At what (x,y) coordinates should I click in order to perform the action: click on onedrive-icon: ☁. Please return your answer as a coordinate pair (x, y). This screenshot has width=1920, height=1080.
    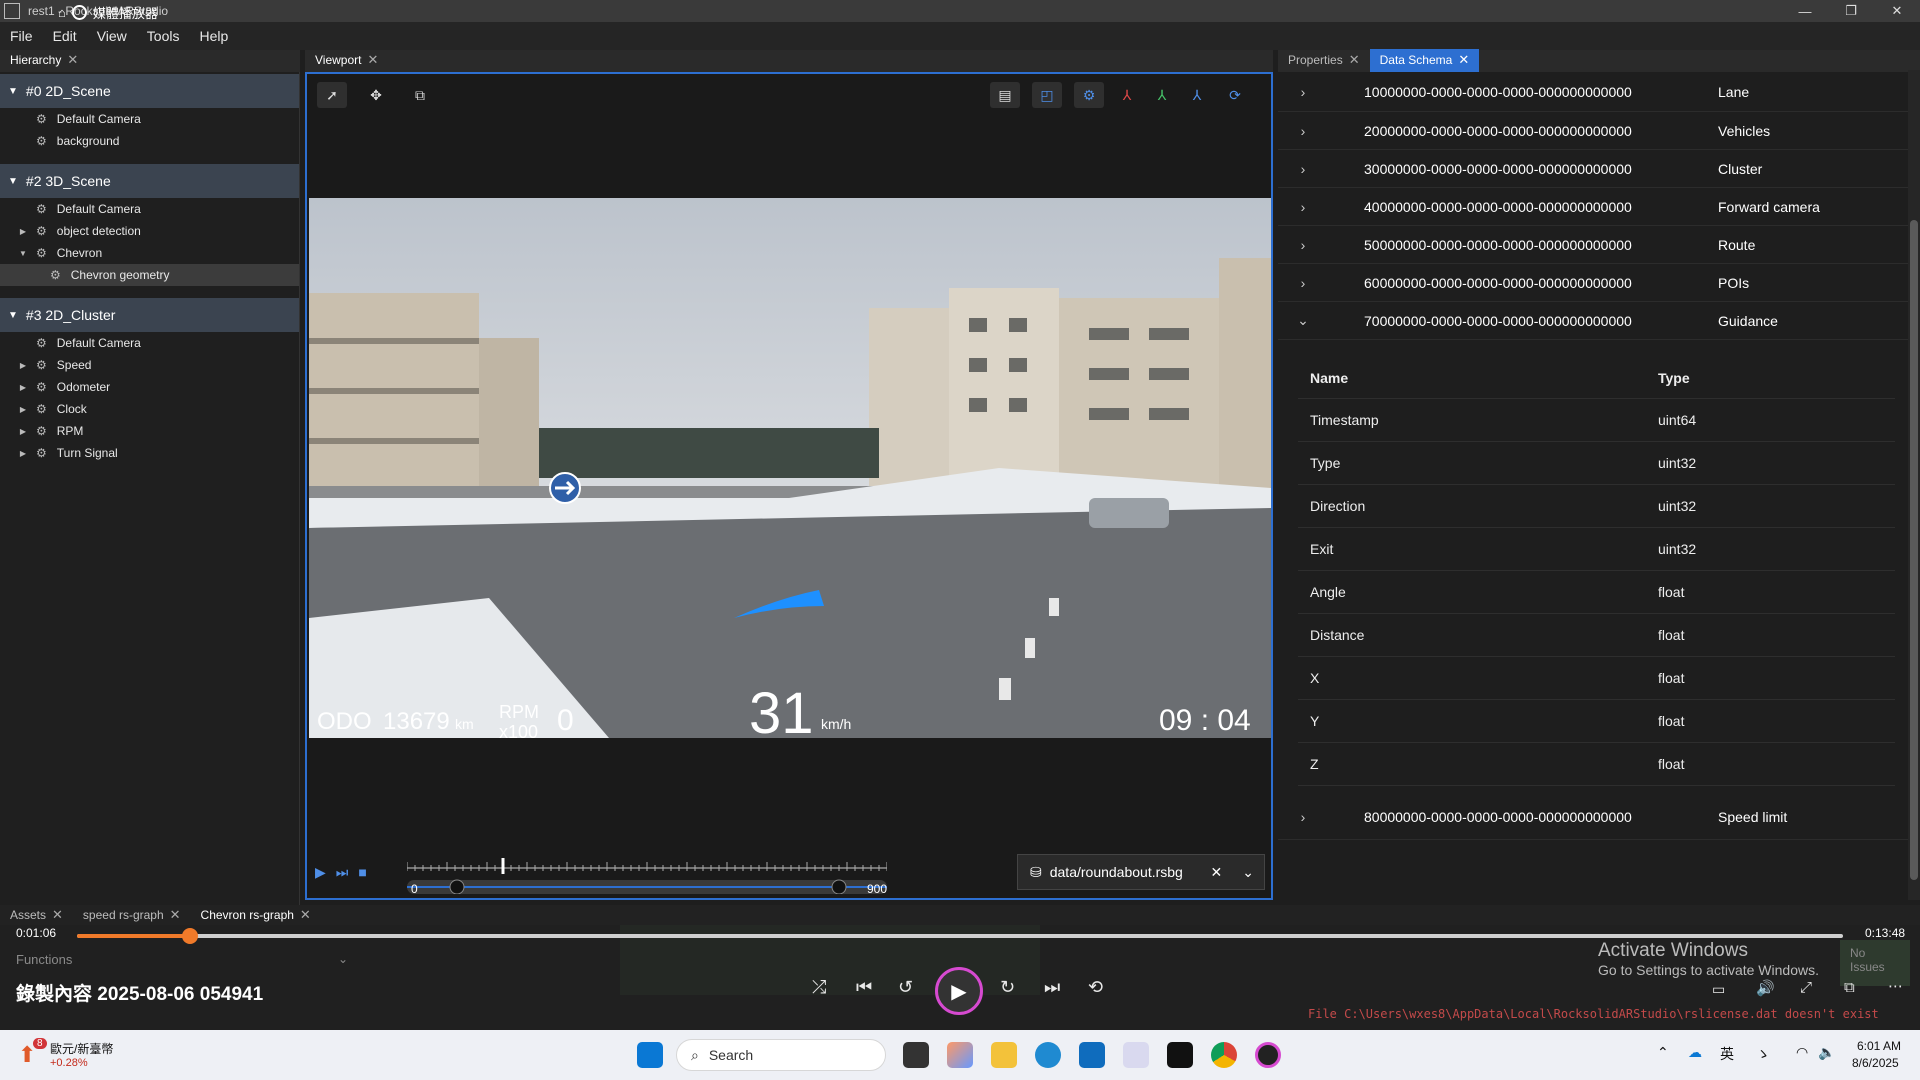
    Looking at the image, I should click on (1695, 1052).